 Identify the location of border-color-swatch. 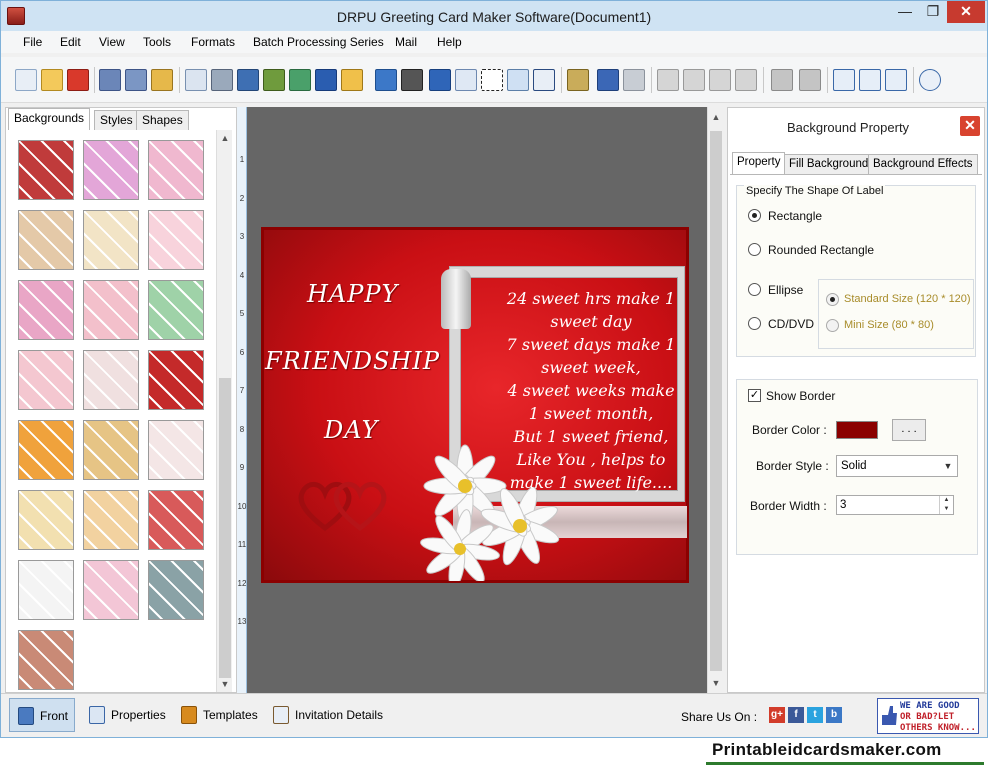
(857, 430).